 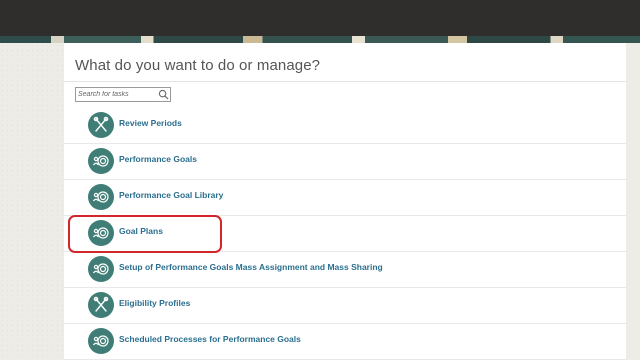 What do you see at coordinates (633, 201) in the screenshot?
I see `page-background-right` at bounding box center [633, 201].